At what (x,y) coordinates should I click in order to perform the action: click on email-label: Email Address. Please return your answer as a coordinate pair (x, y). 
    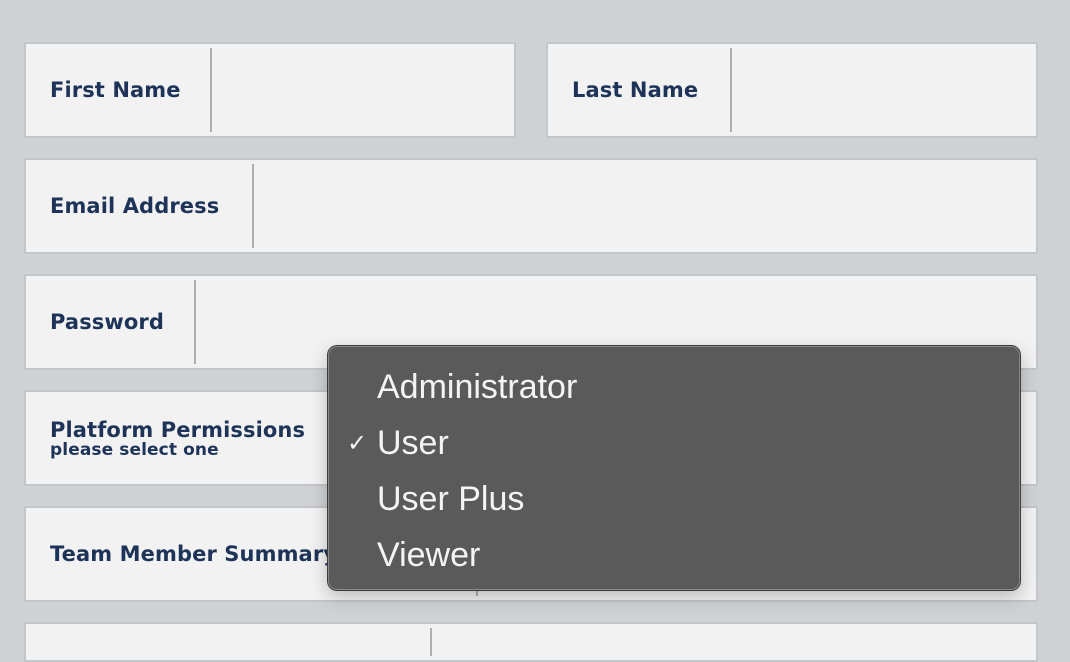
    Looking at the image, I should click on (135, 206).